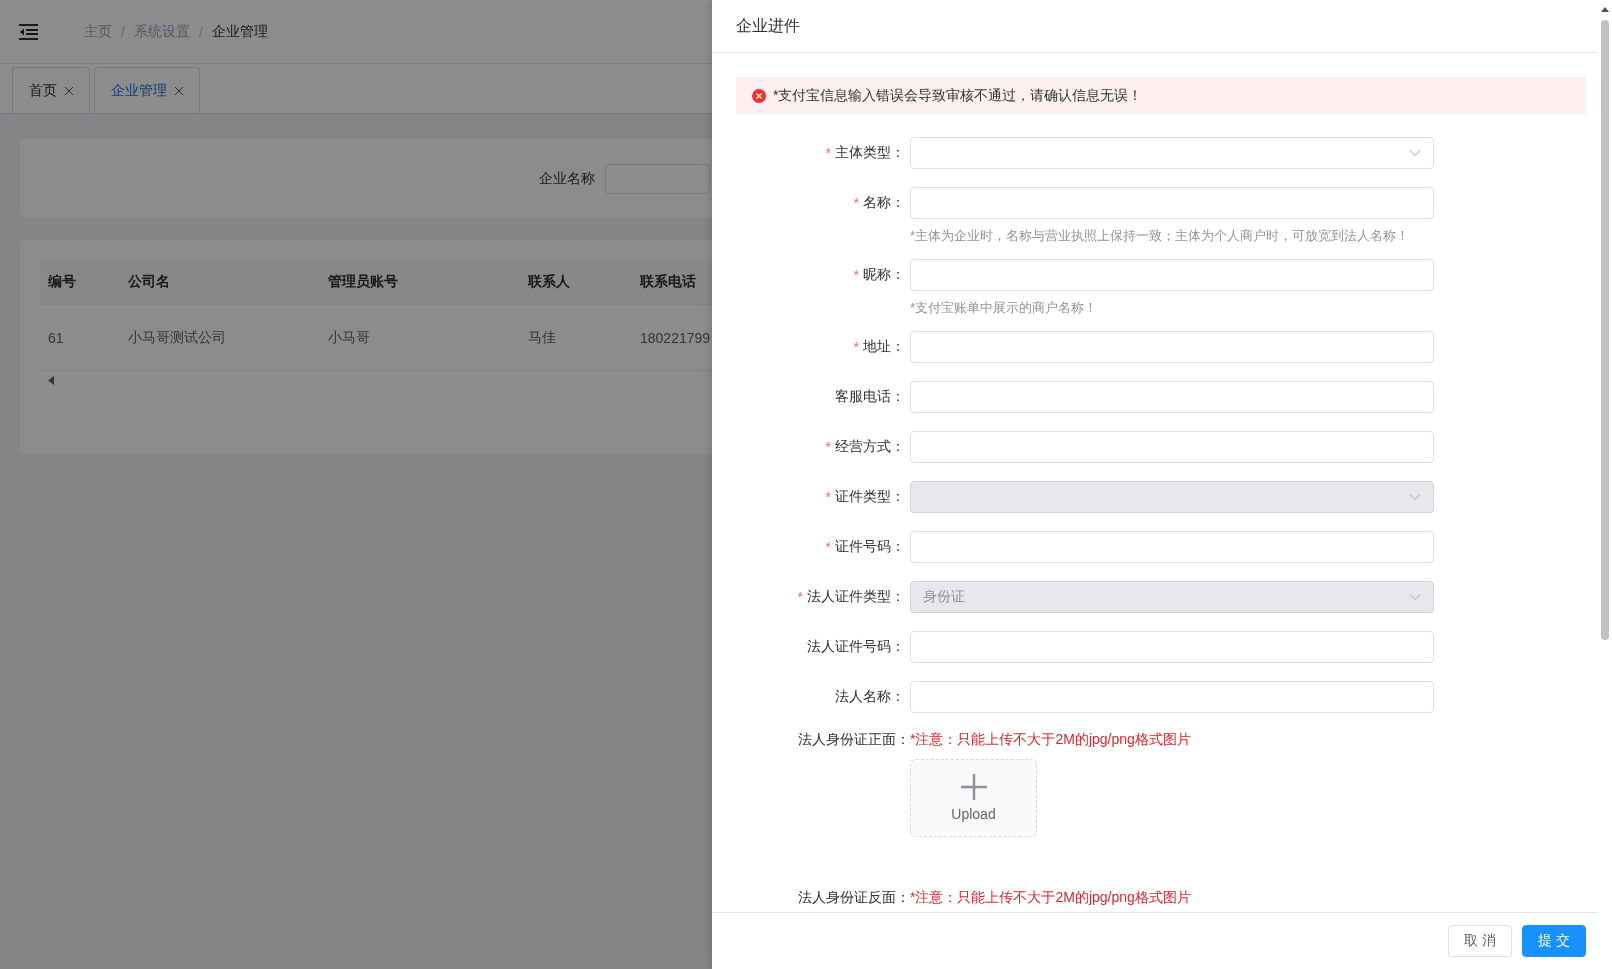  I want to click on field-label: 经营方式：, so click(870, 447).